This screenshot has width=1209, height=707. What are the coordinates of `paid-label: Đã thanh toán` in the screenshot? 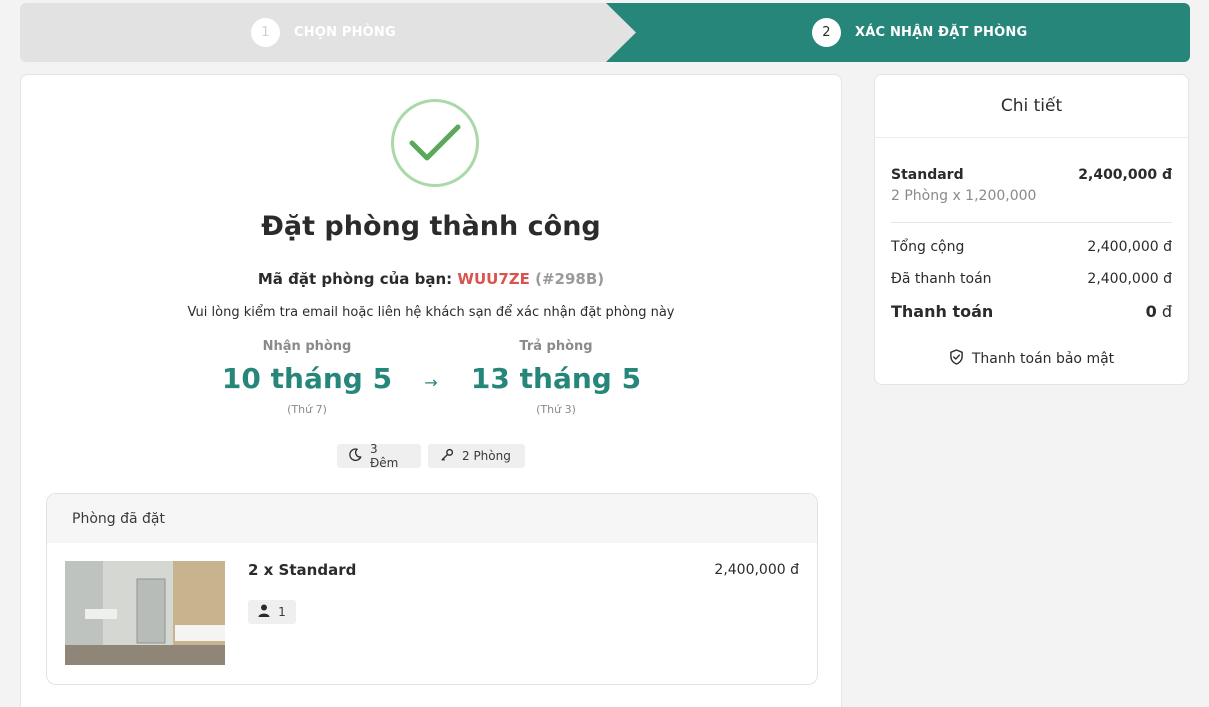 It's located at (941, 279).